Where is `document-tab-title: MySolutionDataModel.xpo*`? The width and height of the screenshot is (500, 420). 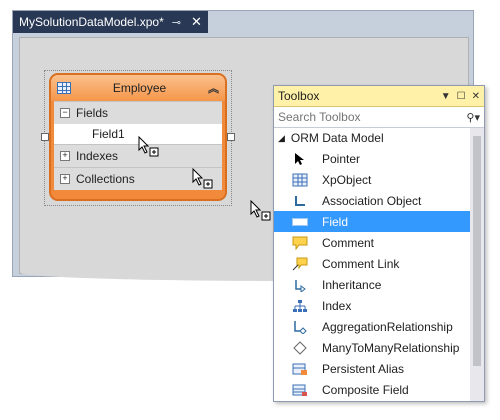
document-tab-title: MySolutionDataModel.xpo* is located at coordinates (91, 22).